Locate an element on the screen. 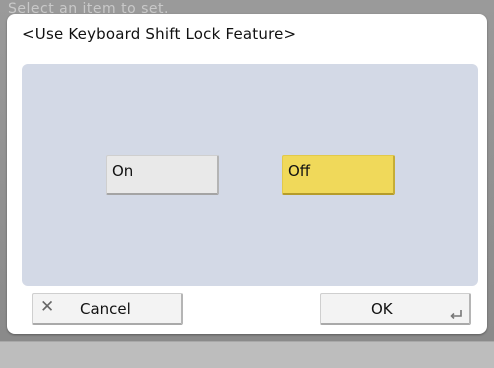 This screenshot has height=368, width=494. on-button: On is located at coordinates (162, 175).